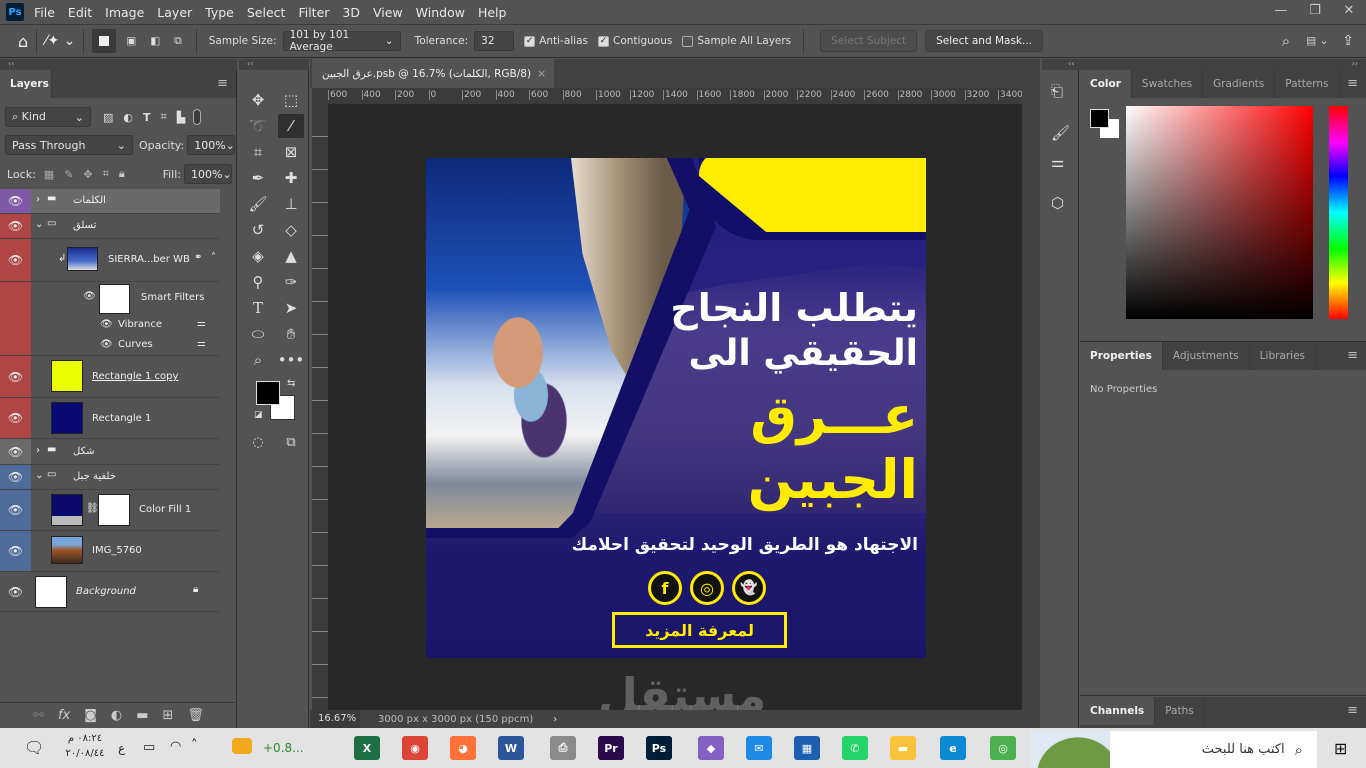 This screenshot has width=1366, height=768. What do you see at coordinates (110, 510) in the screenshot?
I see `layer-row-color-fill: 👁︎ ⛓ Color Fill 1` at bounding box center [110, 510].